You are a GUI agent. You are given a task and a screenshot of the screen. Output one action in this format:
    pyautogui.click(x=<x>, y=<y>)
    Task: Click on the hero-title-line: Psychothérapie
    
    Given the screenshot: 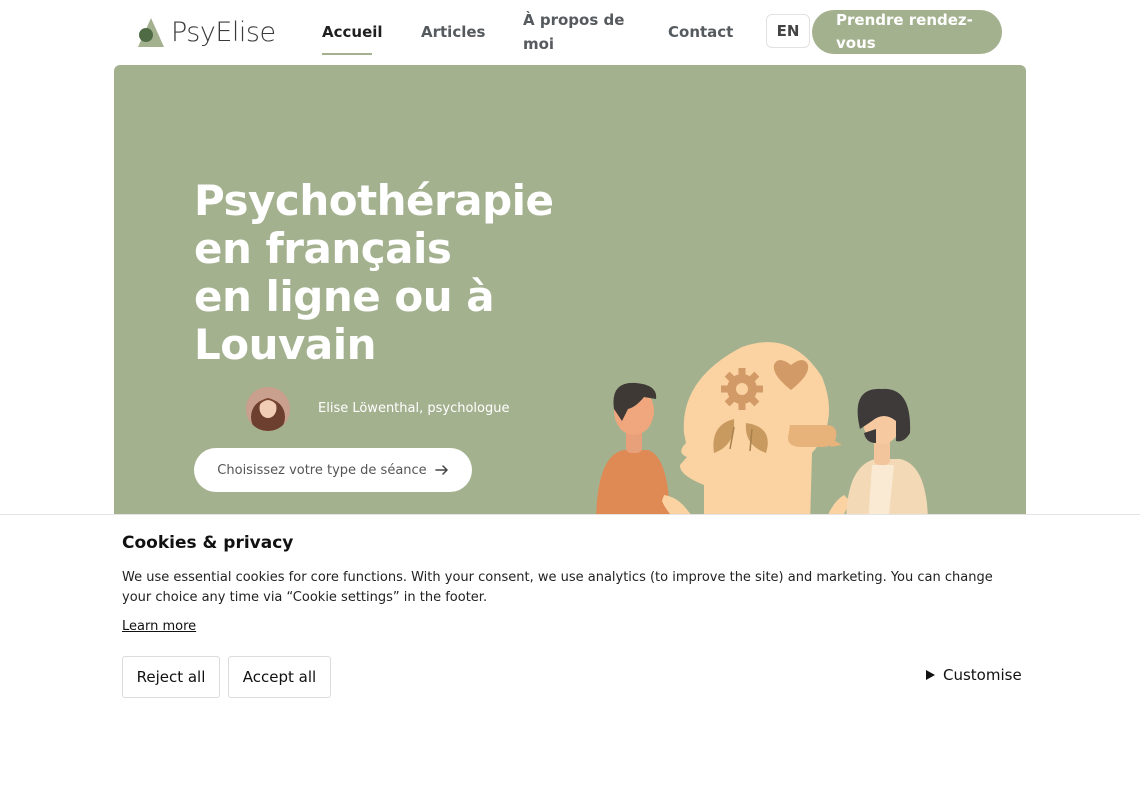 What is the action you would take?
    pyautogui.click(x=374, y=200)
    